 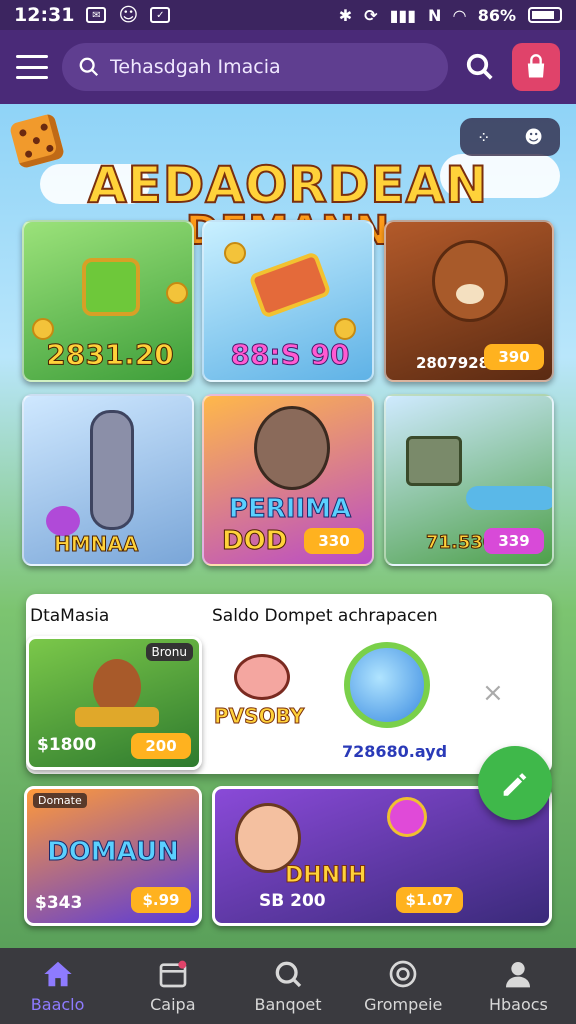 I want to click on tile-tag: Domate, so click(x=60, y=800).